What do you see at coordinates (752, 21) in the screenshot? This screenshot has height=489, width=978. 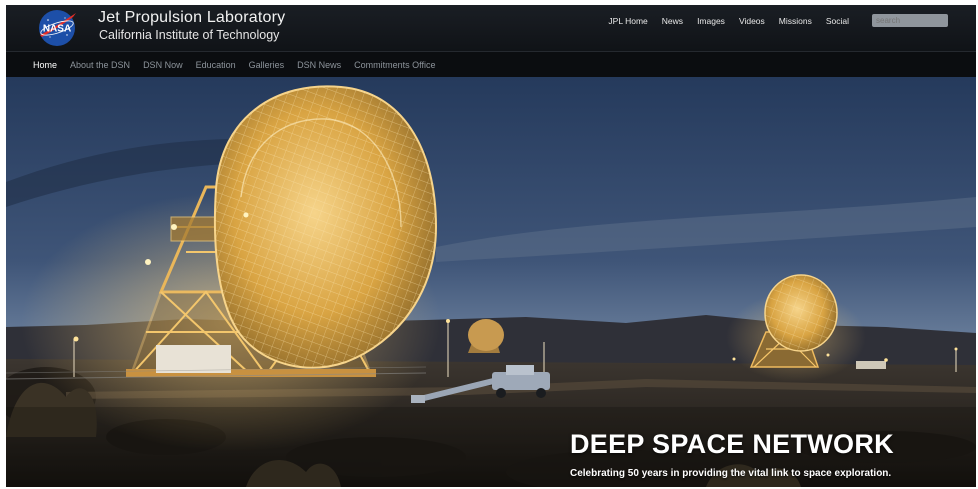 I see `top-link-videos: Videos` at bounding box center [752, 21].